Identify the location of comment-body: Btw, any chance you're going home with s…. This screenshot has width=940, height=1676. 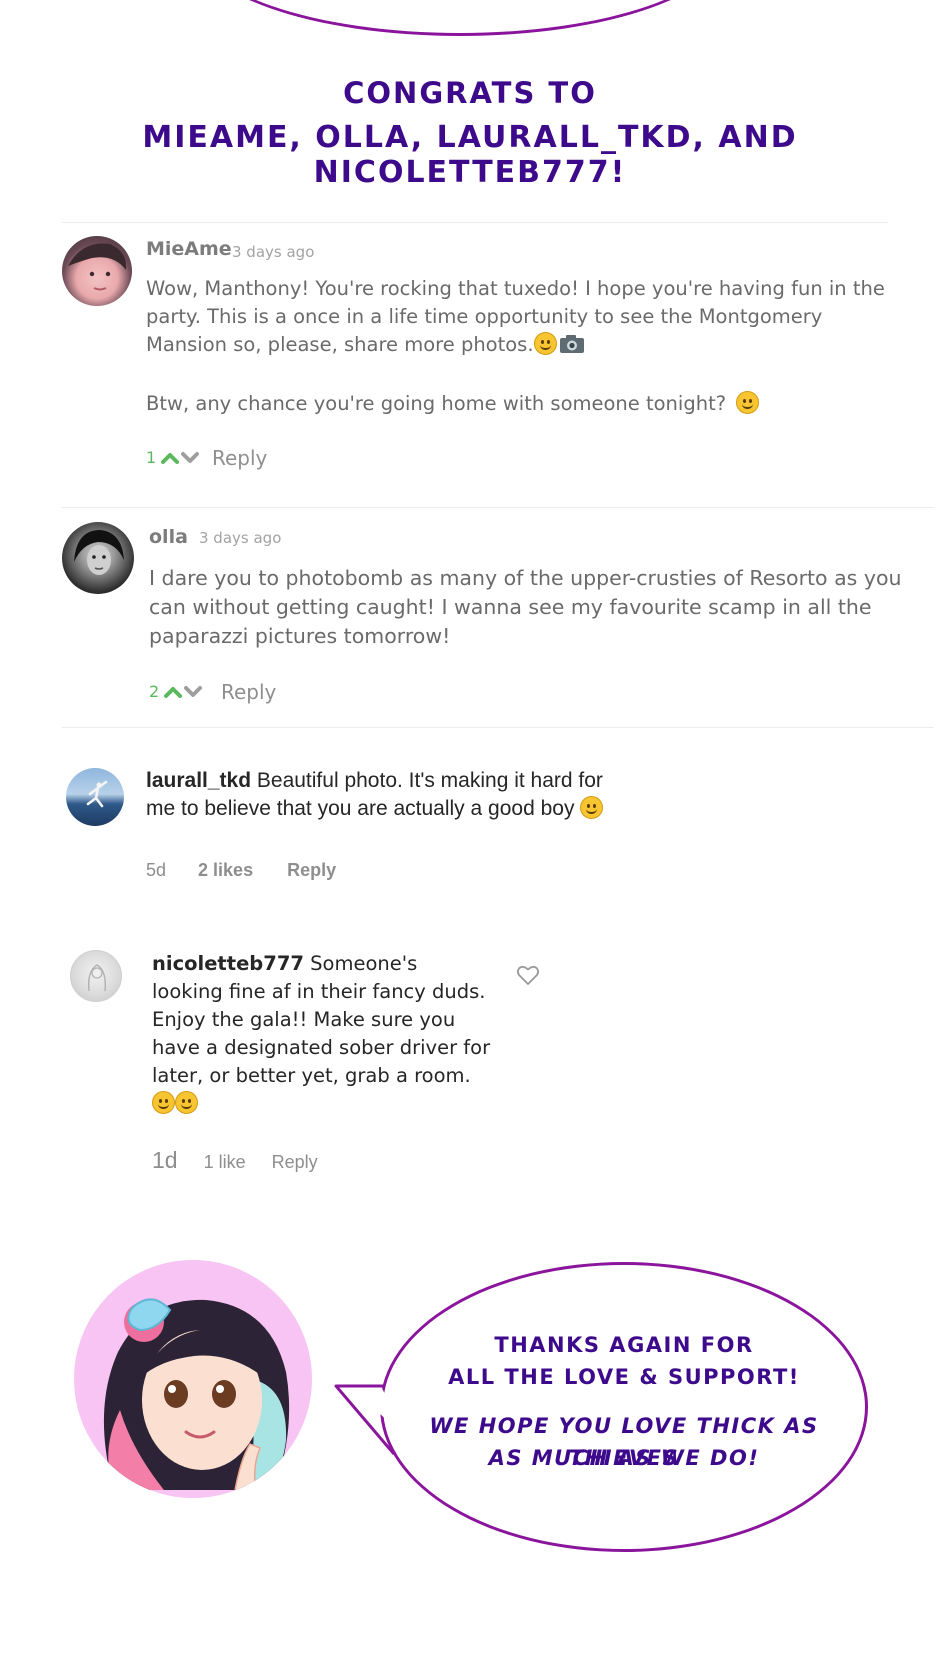
(518, 404).